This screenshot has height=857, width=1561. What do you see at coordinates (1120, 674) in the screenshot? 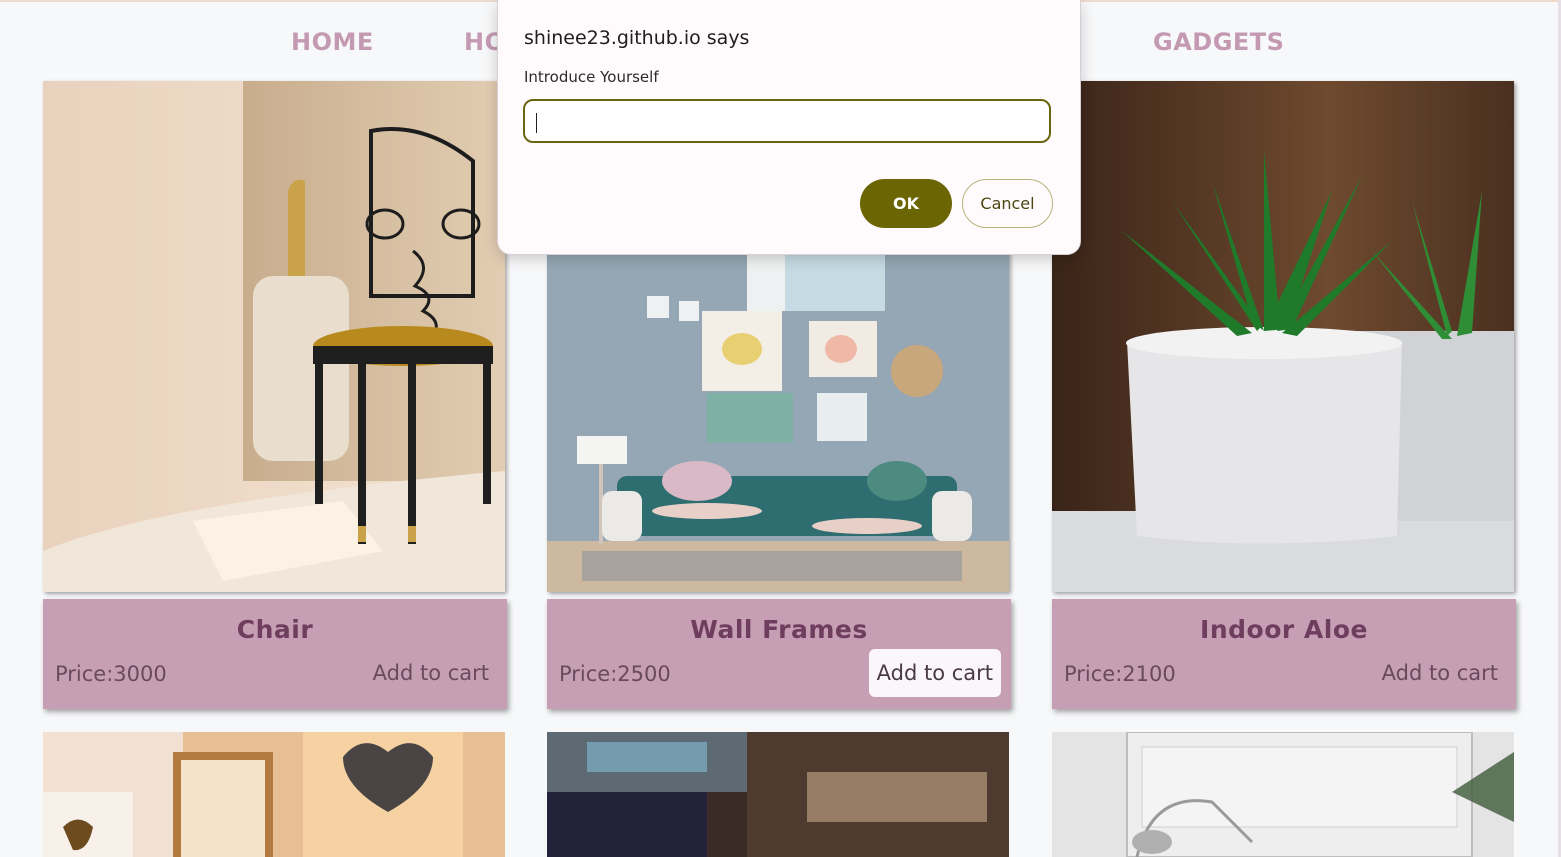
I see `product-price: Price:2100` at bounding box center [1120, 674].